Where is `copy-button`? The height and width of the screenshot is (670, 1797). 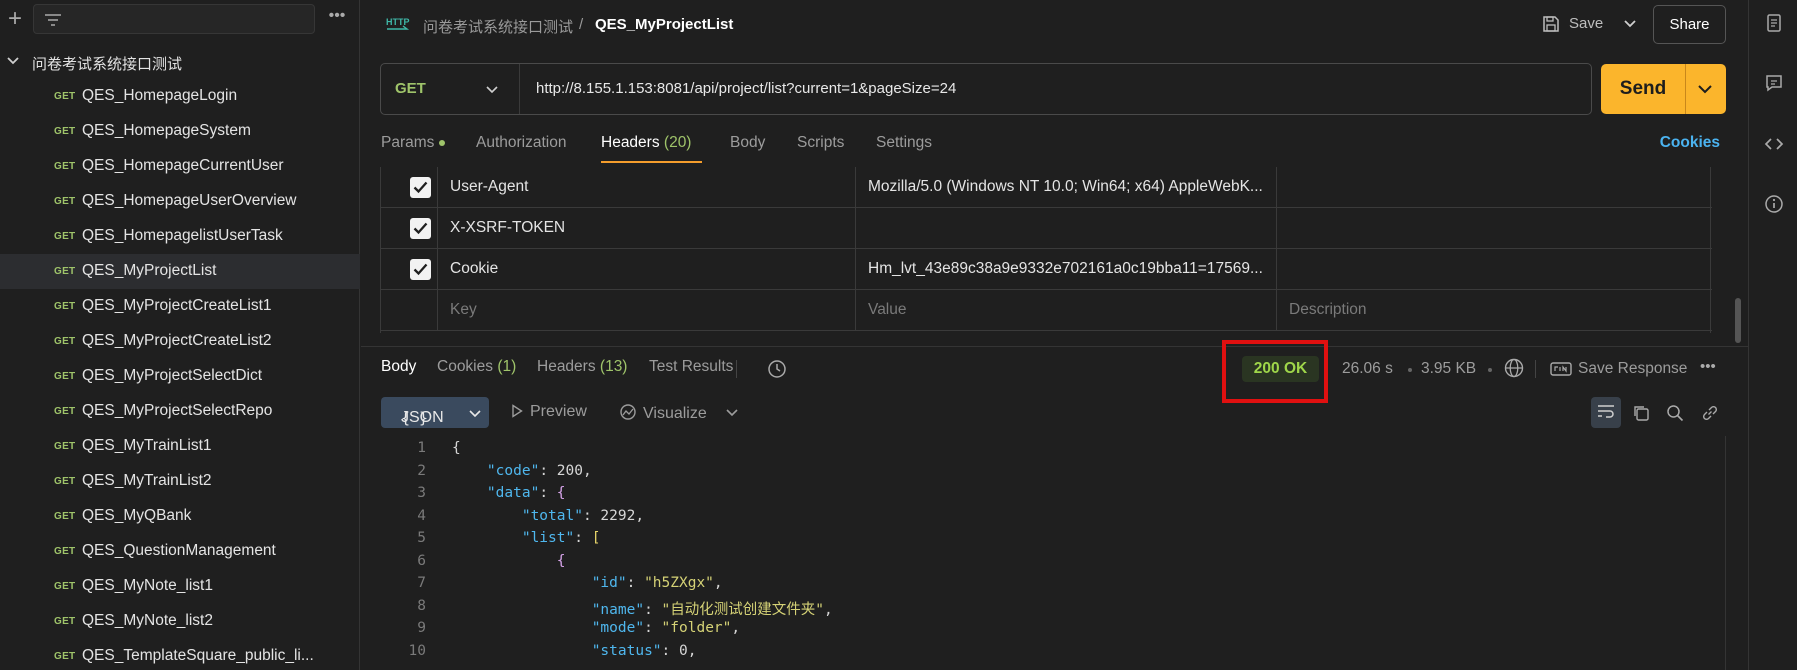
copy-button is located at coordinates (1641, 412).